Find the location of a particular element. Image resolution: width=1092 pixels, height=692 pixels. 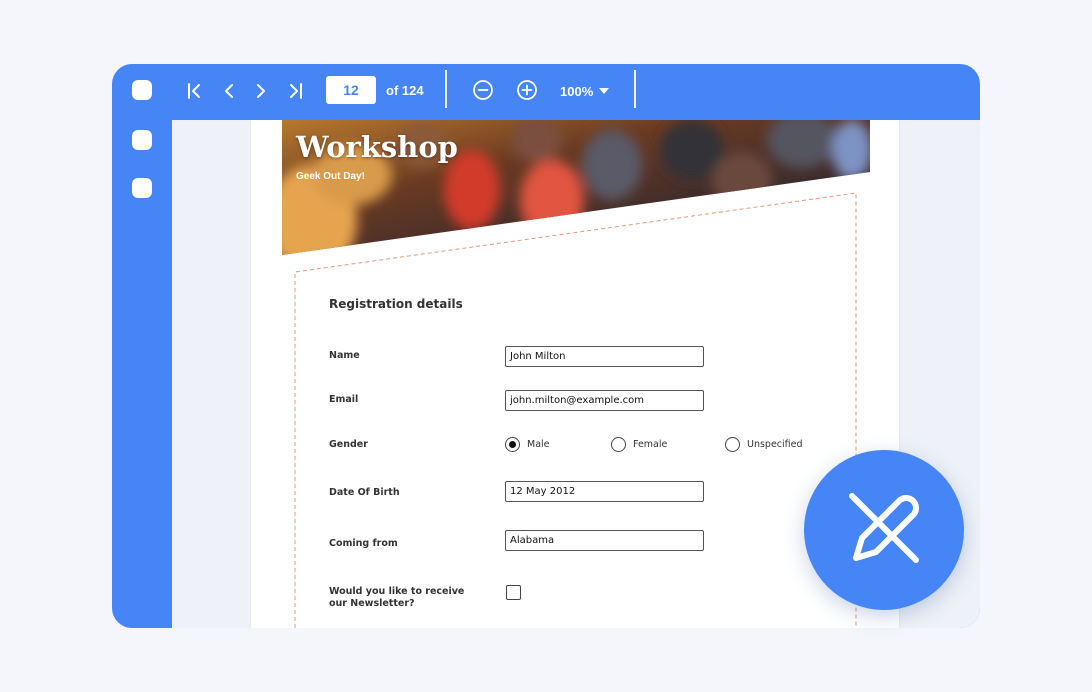

gender-radio-female: Female is located at coordinates (639, 444).